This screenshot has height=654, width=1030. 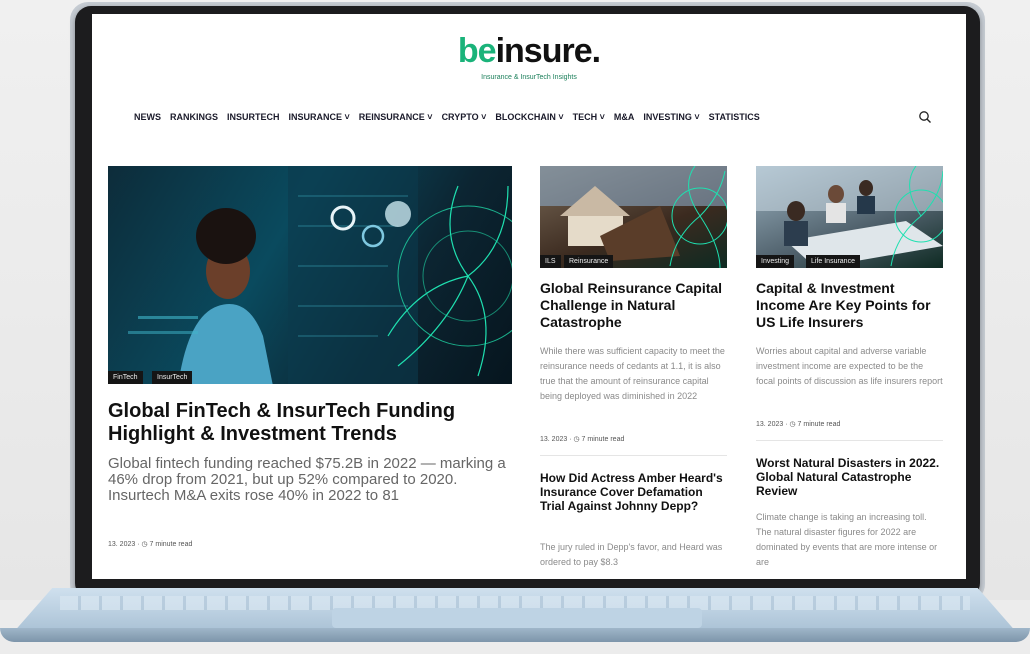 I want to click on featured-meta: 13. 2023 · ◷ 7 minute read, so click(x=150, y=544).